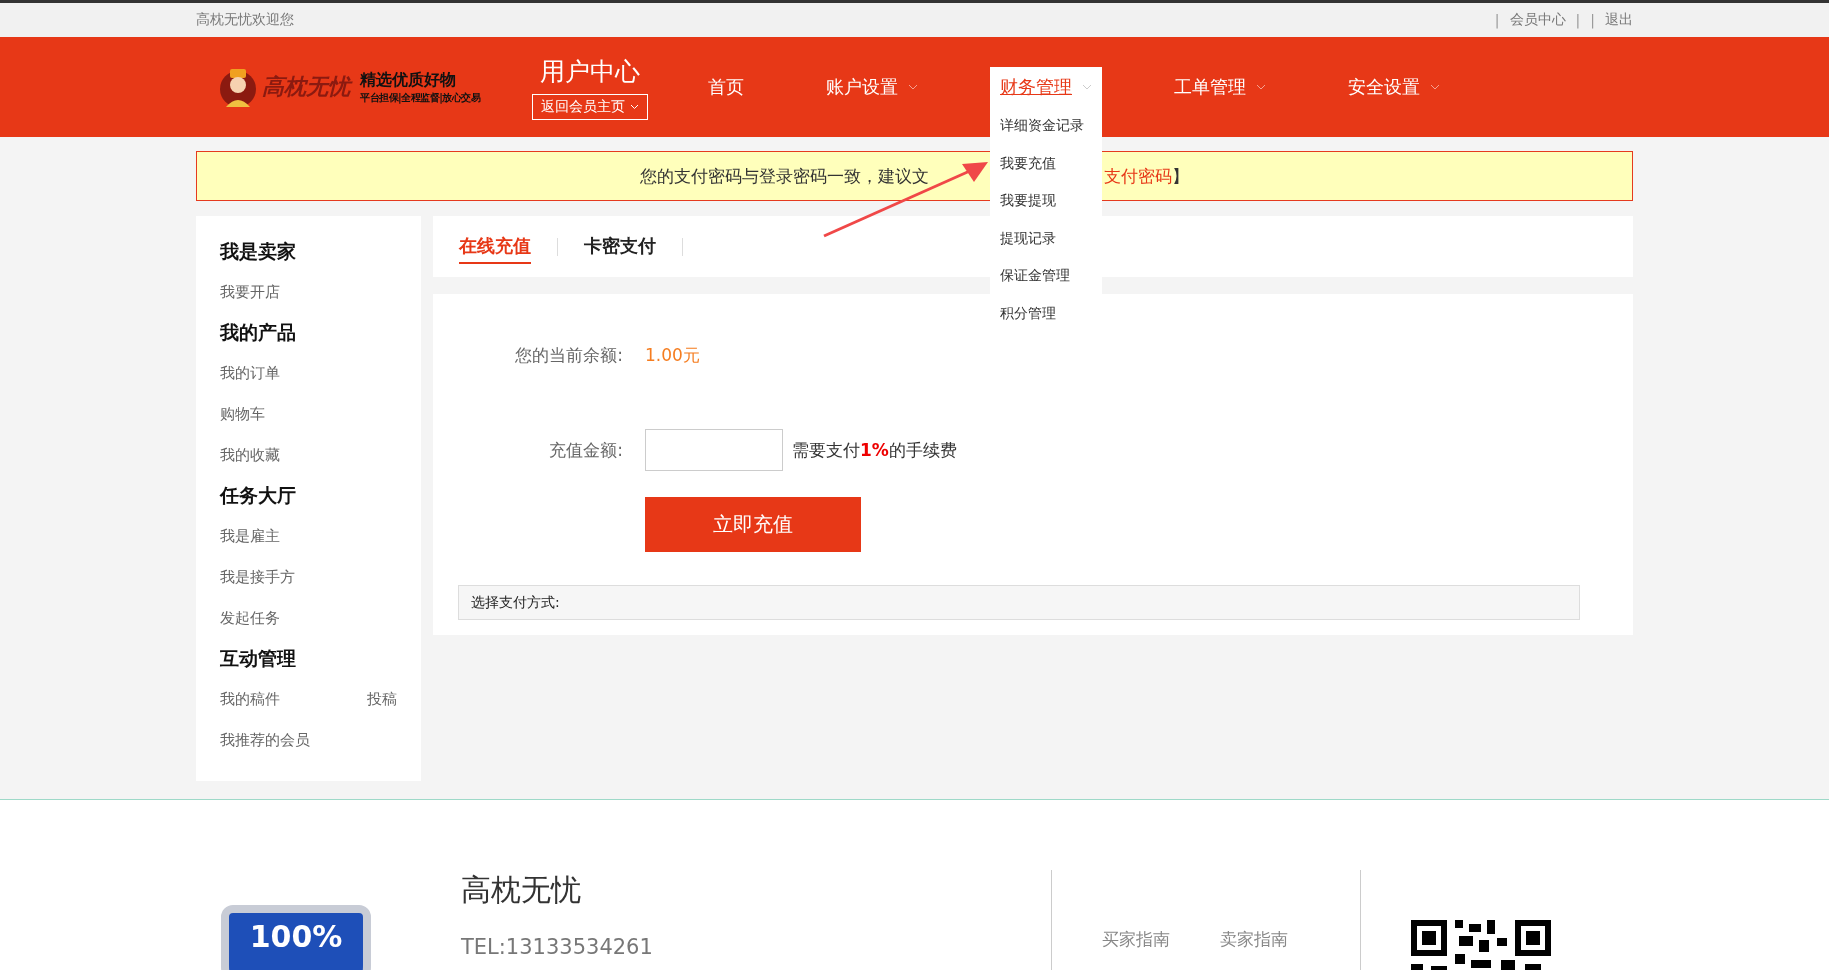  I want to click on footer-link: 买家指南, so click(1136, 949).